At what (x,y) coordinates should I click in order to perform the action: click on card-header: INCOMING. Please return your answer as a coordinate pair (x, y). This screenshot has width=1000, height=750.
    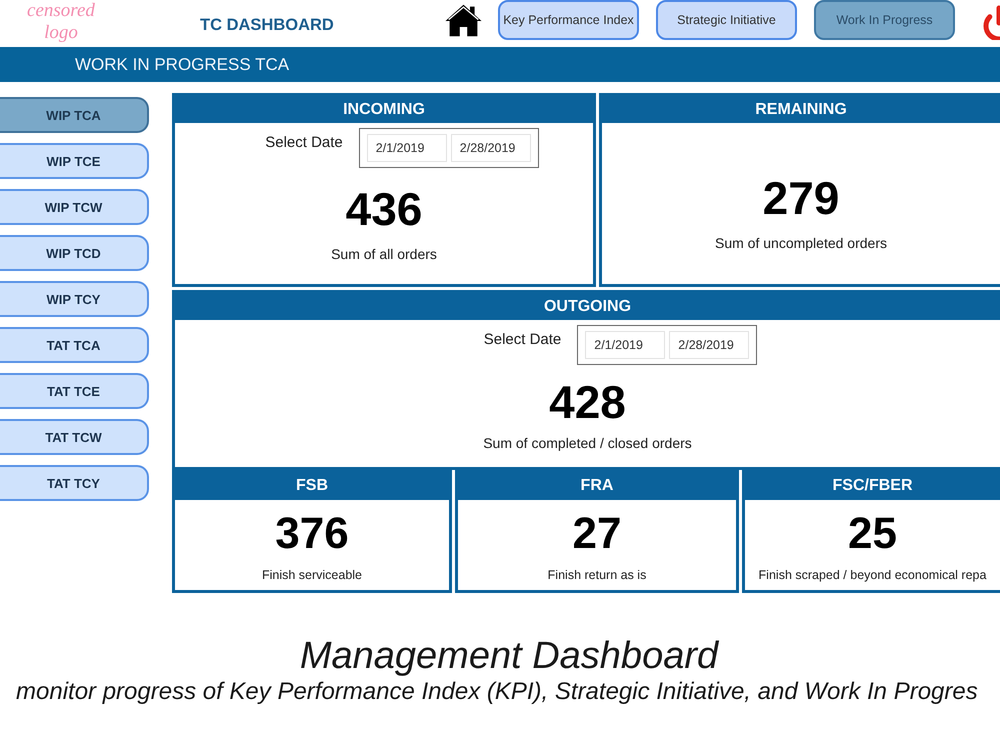
    Looking at the image, I should click on (384, 109).